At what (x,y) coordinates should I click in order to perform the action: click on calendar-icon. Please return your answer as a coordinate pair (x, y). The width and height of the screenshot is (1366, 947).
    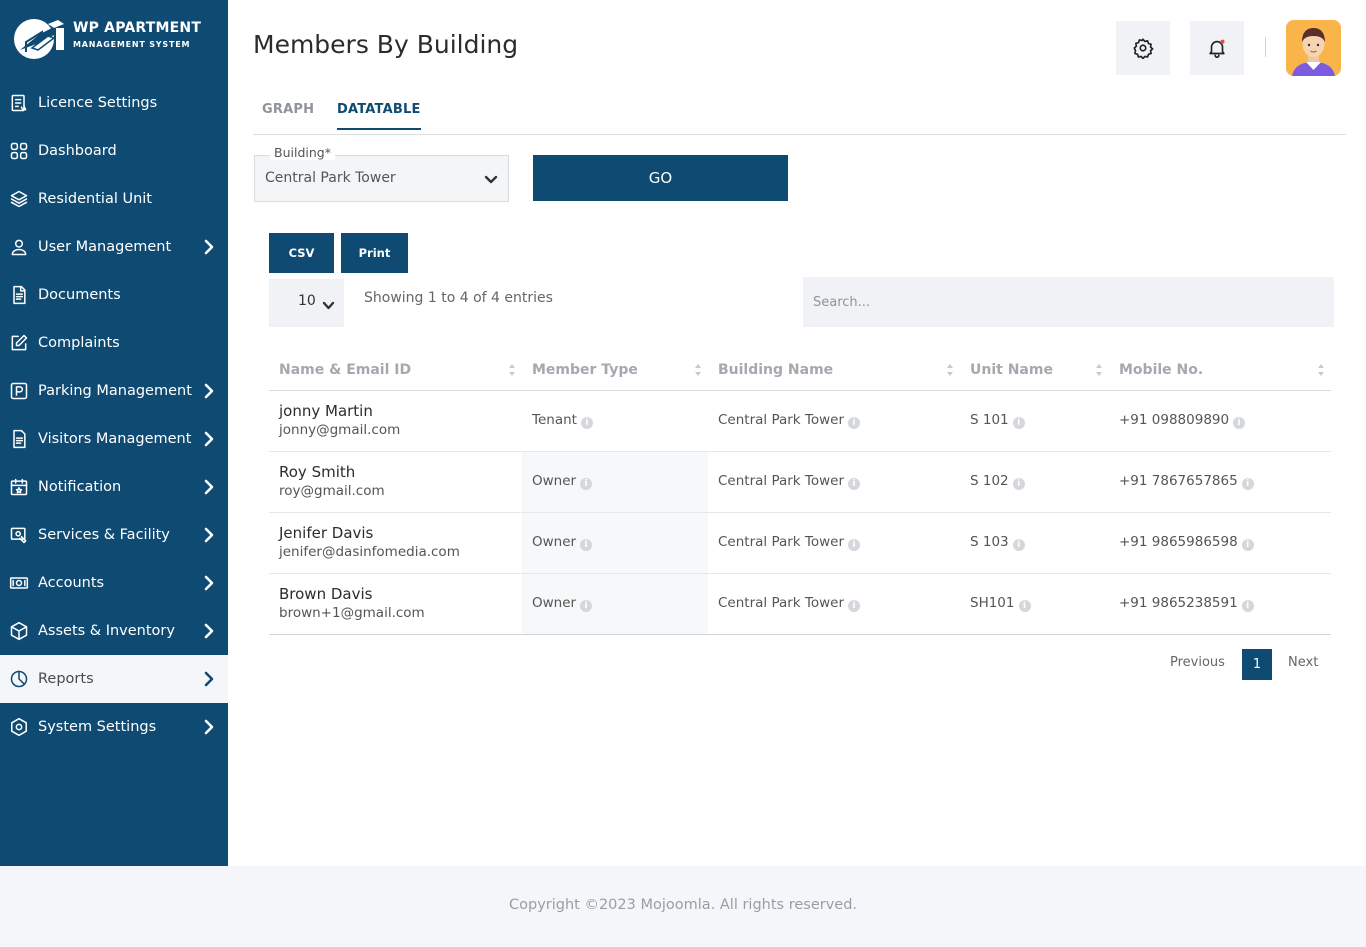
    Looking at the image, I should click on (19, 487).